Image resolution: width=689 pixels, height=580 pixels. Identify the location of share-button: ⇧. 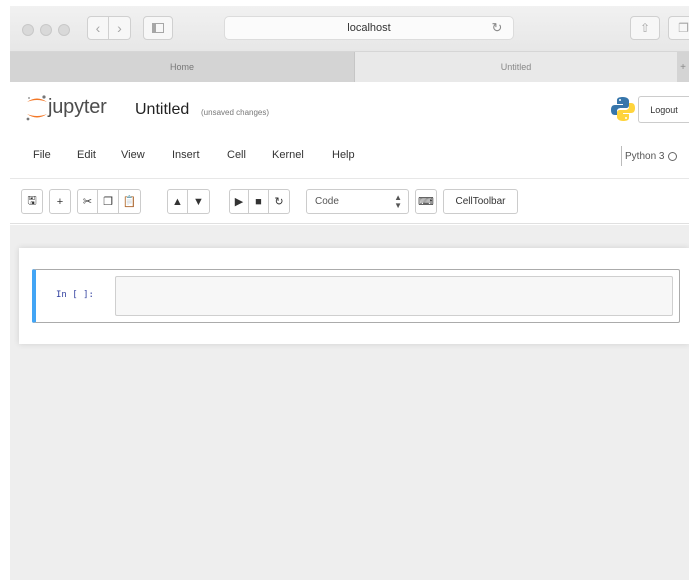
(645, 28).